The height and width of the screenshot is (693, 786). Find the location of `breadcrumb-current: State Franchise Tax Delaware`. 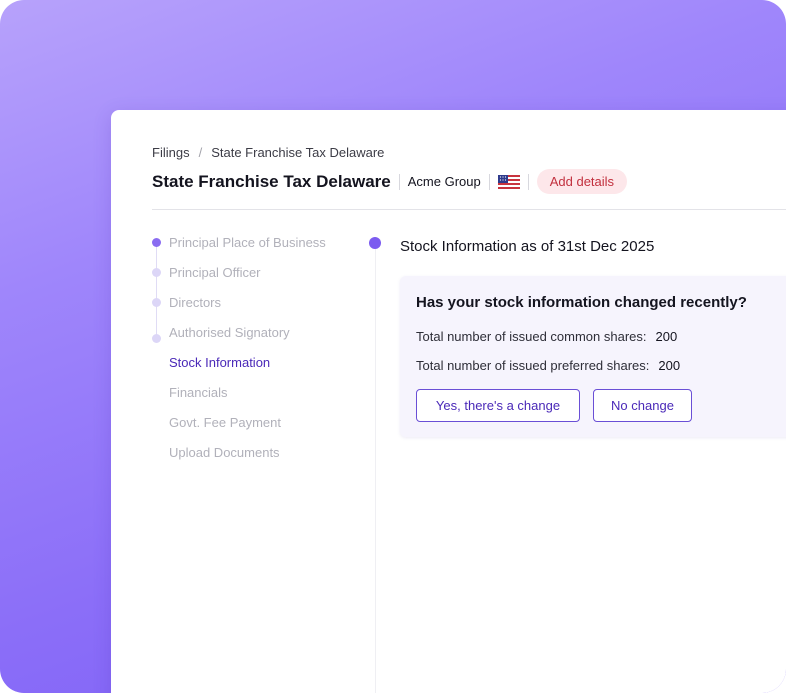

breadcrumb-current: State Franchise Tax Delaware is located at coordinates (298, 152).